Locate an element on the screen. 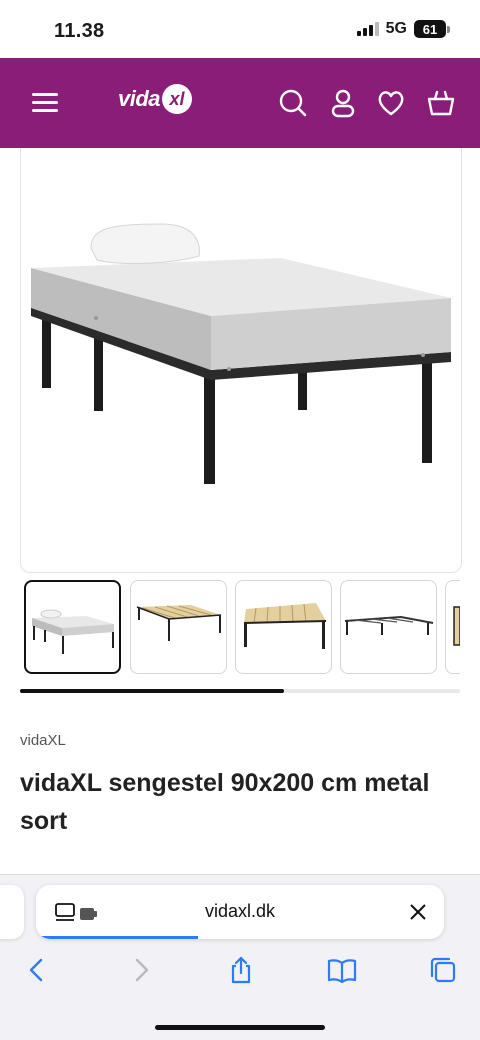 The image size is (480, 1040). thumbnail-strip is located at coordinates (242, 628).